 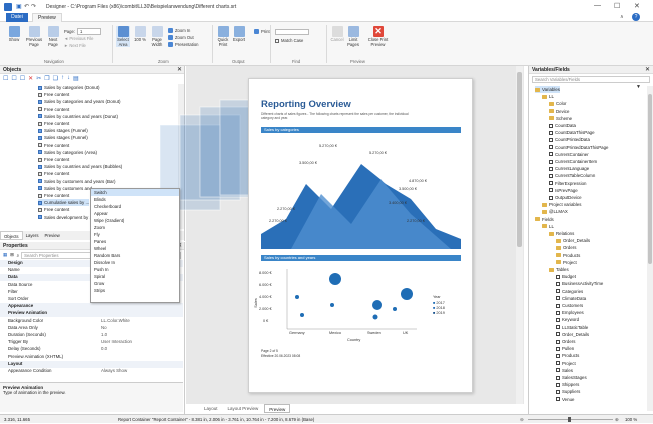 What do you see at coordinates (47, 17) in the screenshot?
I see `tab-preview: Preview` at bounding box center [47, 17].